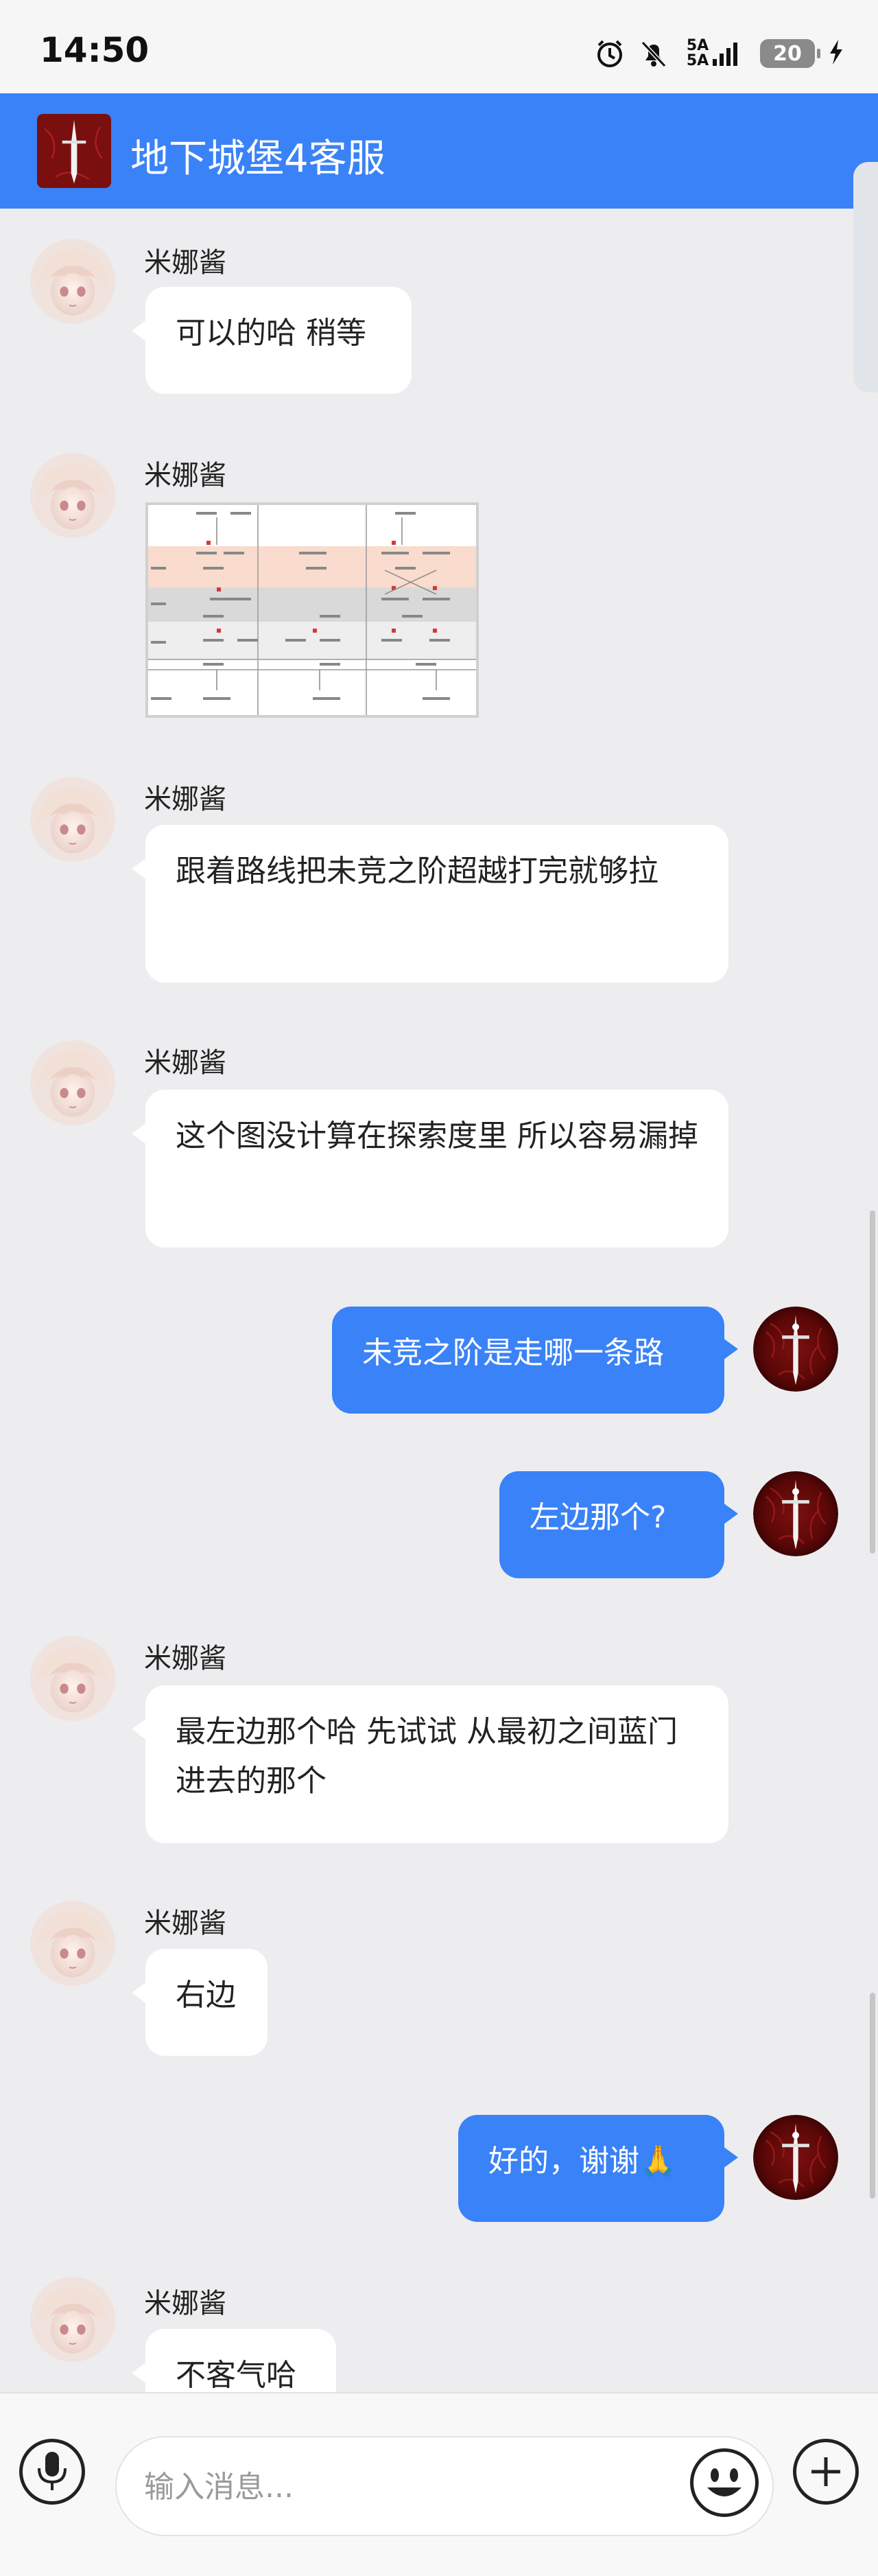 The height and width of the screenshot is (2576, 878). Describe the element at coordinates (385, 2486) in the screenshot. I see `message-input` at that location.